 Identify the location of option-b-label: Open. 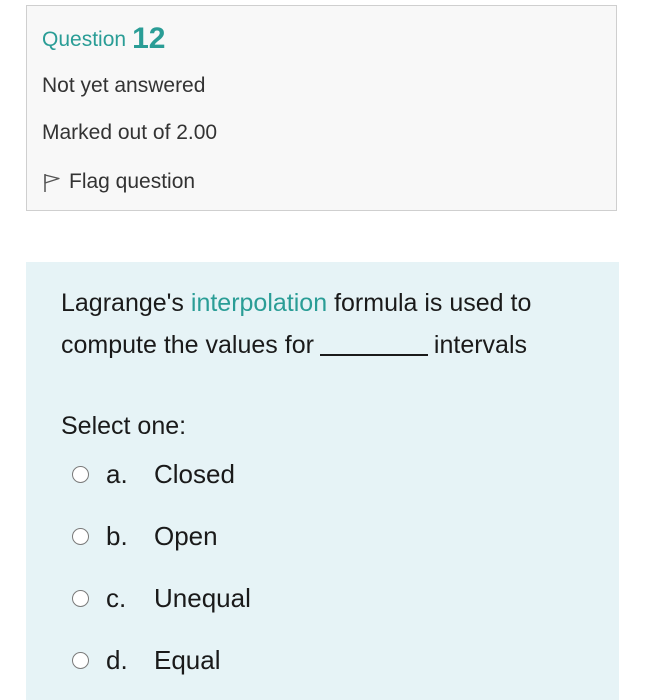
(186, 536).